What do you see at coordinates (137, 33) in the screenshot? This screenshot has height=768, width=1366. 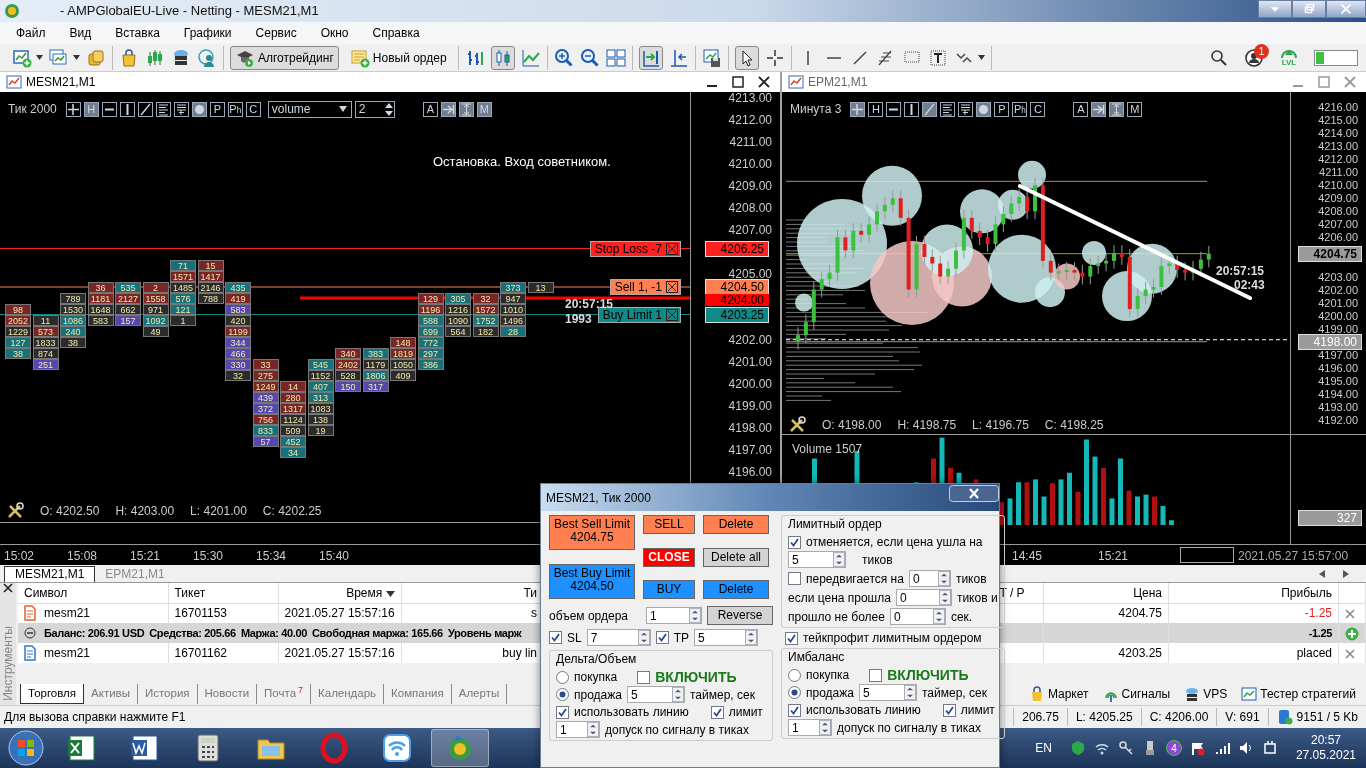 I see `menu-item: Вставка` at bounding box center [137, 33].